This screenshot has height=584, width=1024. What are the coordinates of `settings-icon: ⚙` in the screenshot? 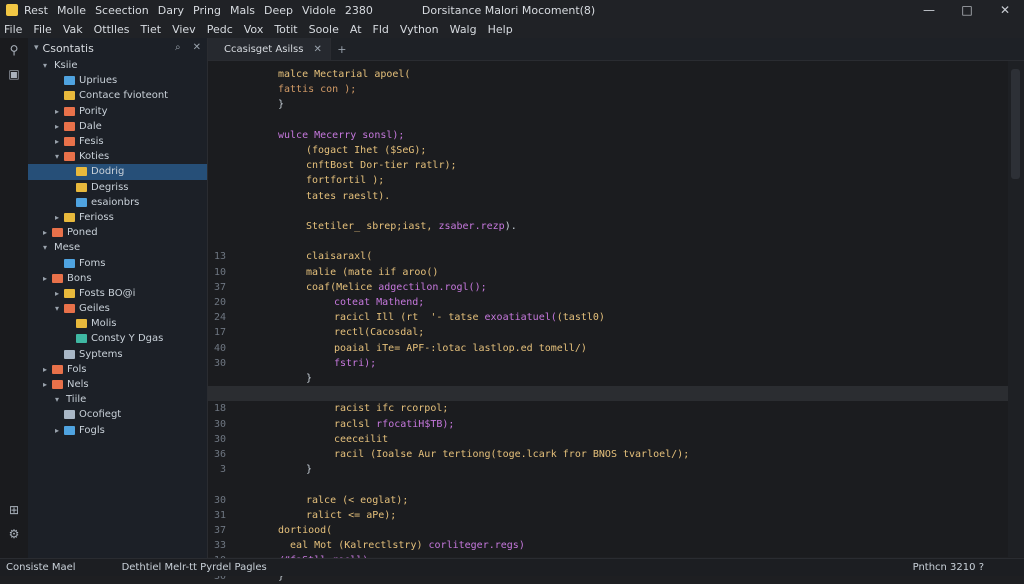 It's located at (14, 534).